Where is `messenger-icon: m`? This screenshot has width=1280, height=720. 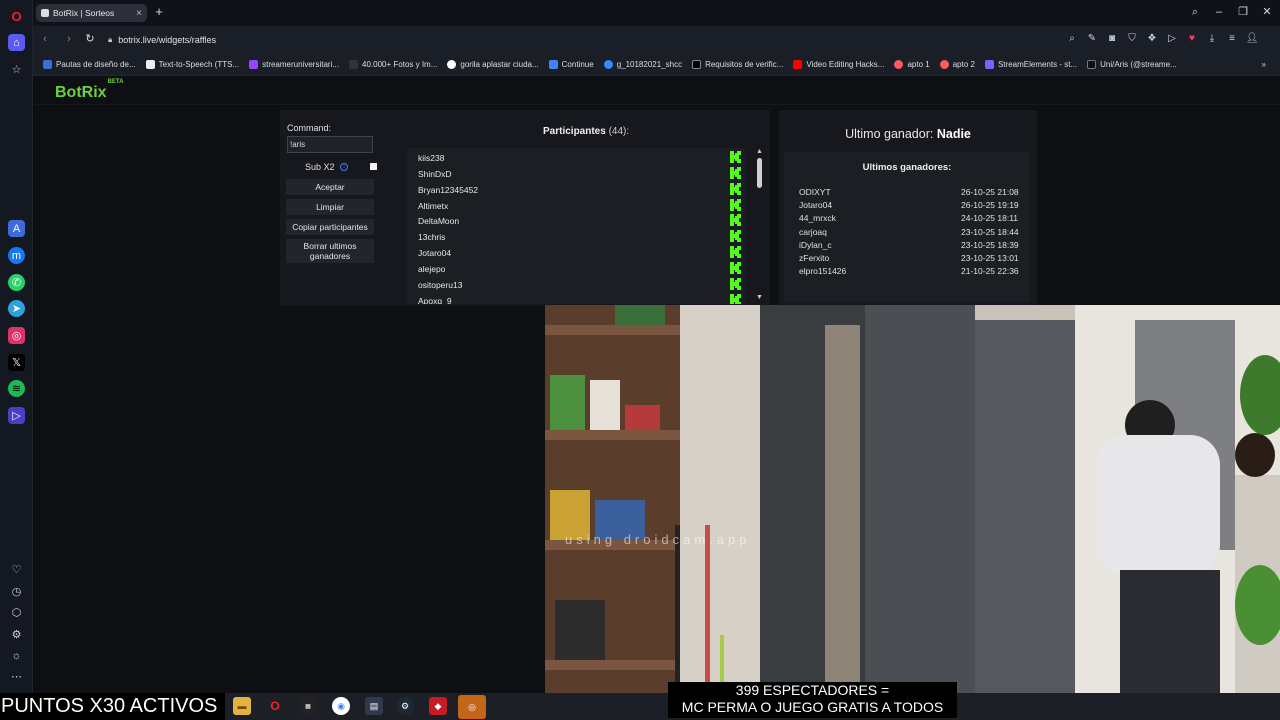
messenger-icon: m is located at coordinates (16, 255).